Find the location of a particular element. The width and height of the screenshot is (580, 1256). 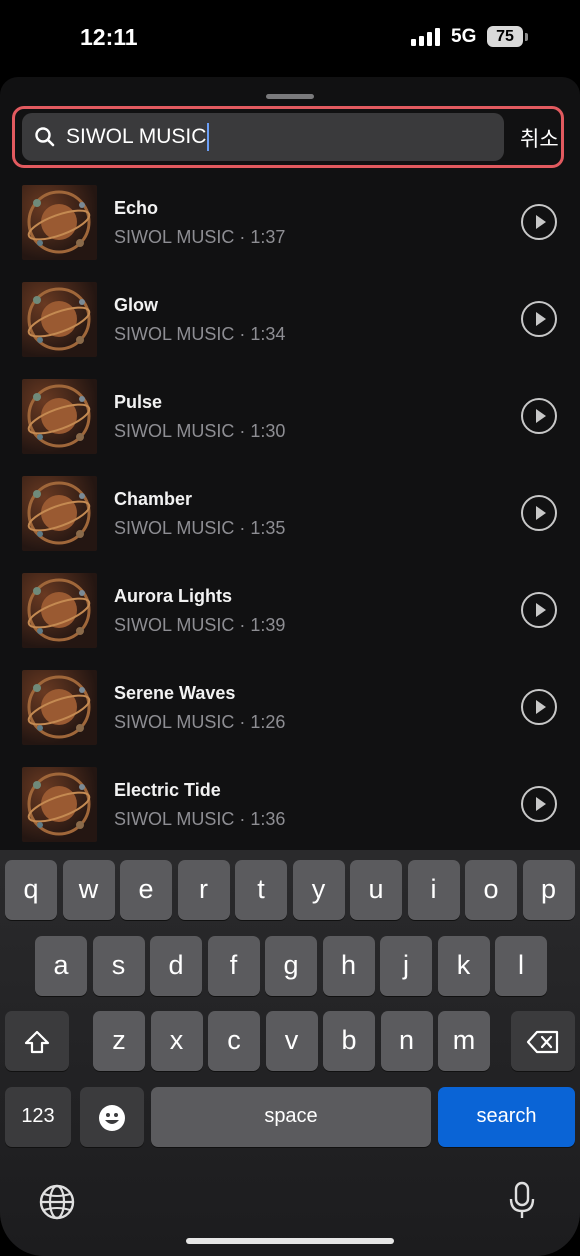

track-row: Serene Waves SIWOL MUSIC · 1:26 is located at coordinates (290, 713).